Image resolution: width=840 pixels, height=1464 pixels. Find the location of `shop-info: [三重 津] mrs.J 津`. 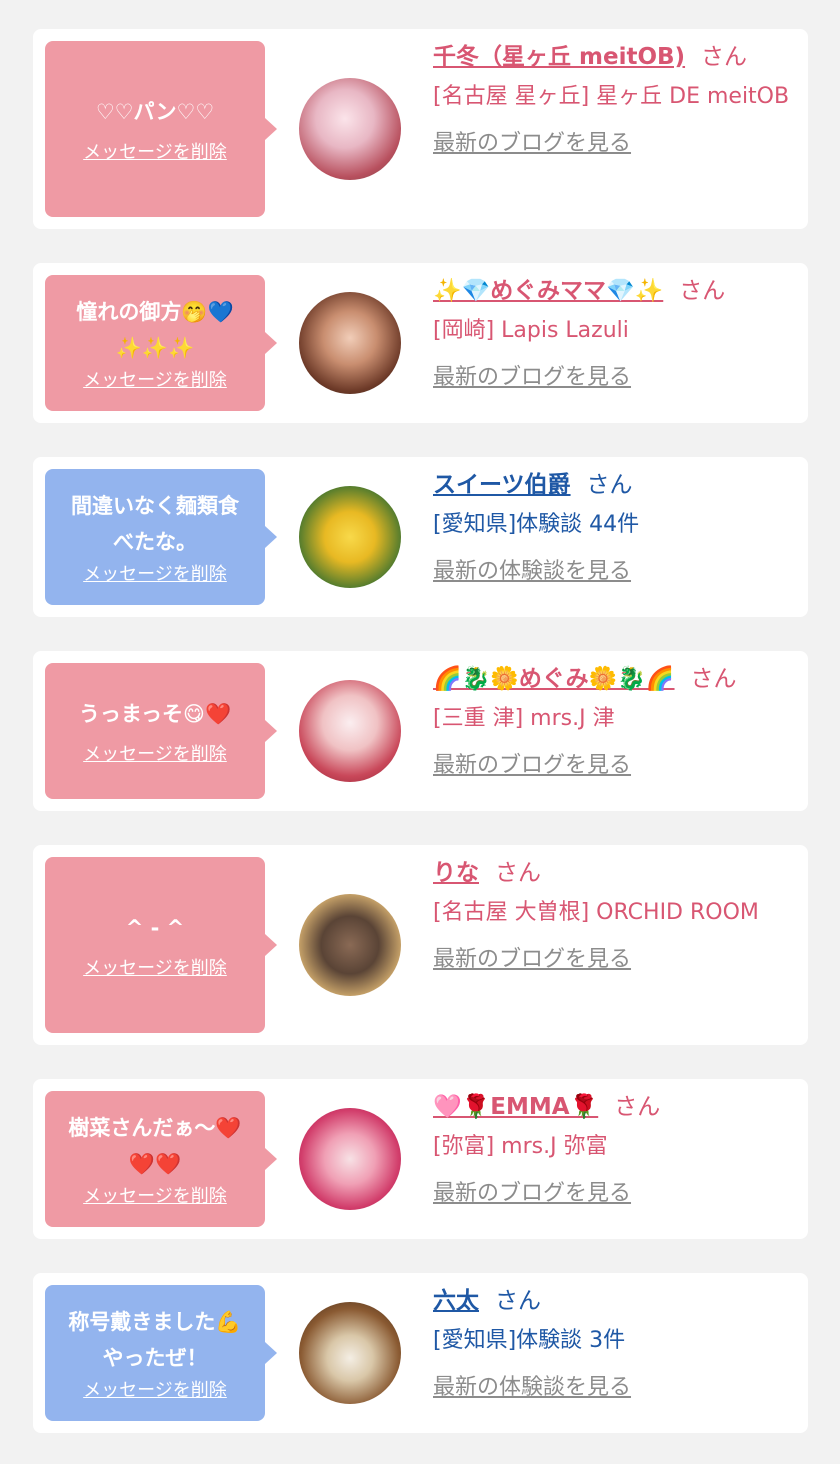

shop-info: [三重 津] mrs.J 津 is located at coordinates (524, 718).